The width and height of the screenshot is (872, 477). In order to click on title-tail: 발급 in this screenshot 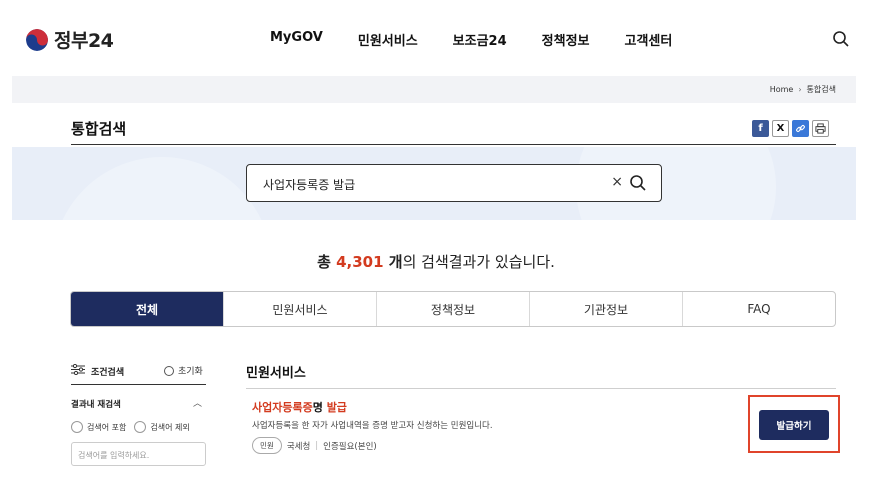, I will do `click(334, 407)`.